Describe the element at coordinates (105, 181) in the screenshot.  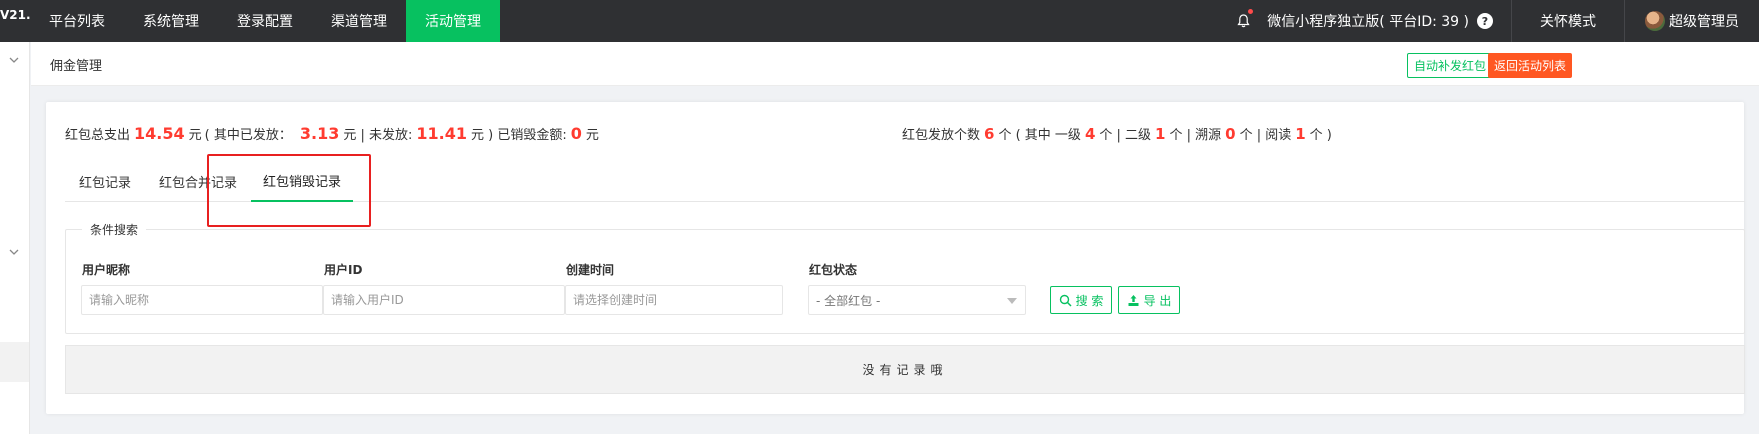
I see `tab-redpacket-records: 红包记录` at that location.